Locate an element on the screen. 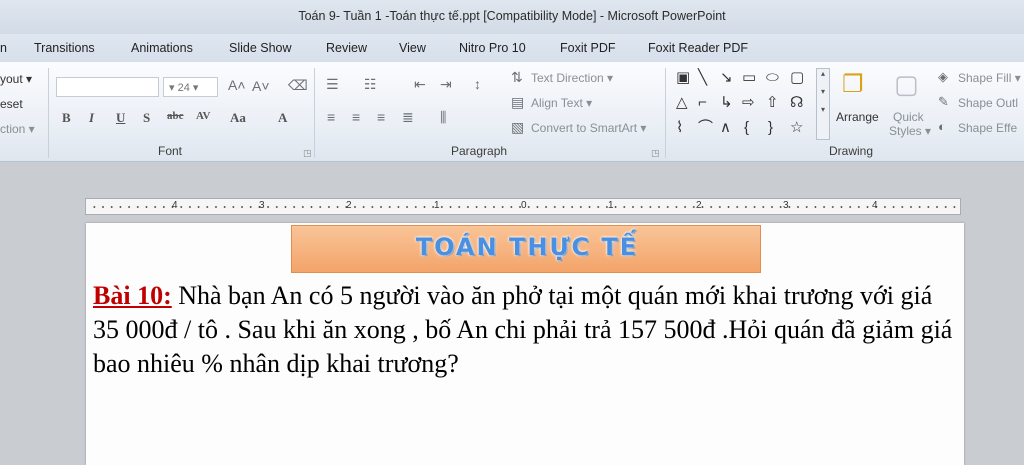 The height and width of the screenshot is (465, 1024). shape-fill-button: Shape Fill ▾ is located at coordinates (989, 78).